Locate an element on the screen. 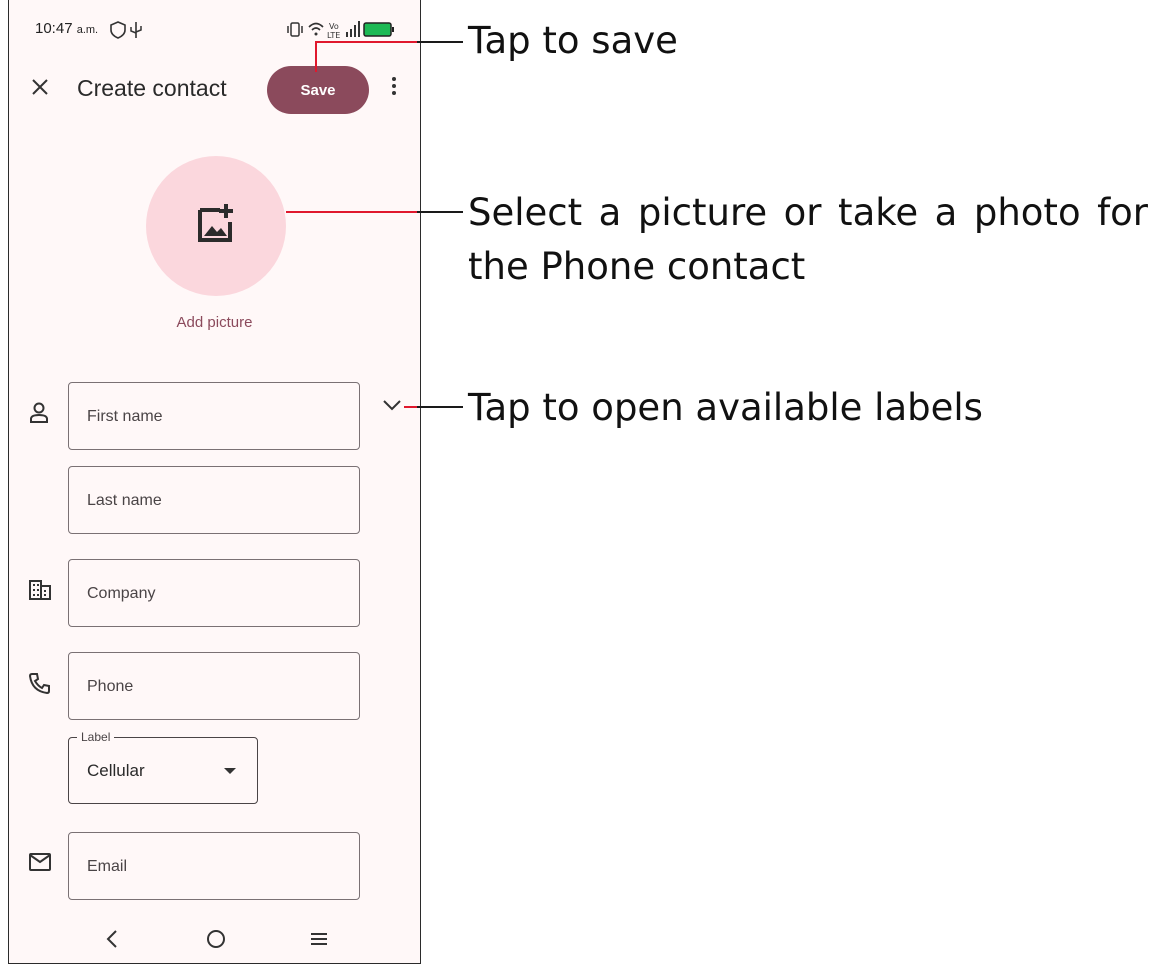  svg-text: LTE is located at coordinates (333, 35).